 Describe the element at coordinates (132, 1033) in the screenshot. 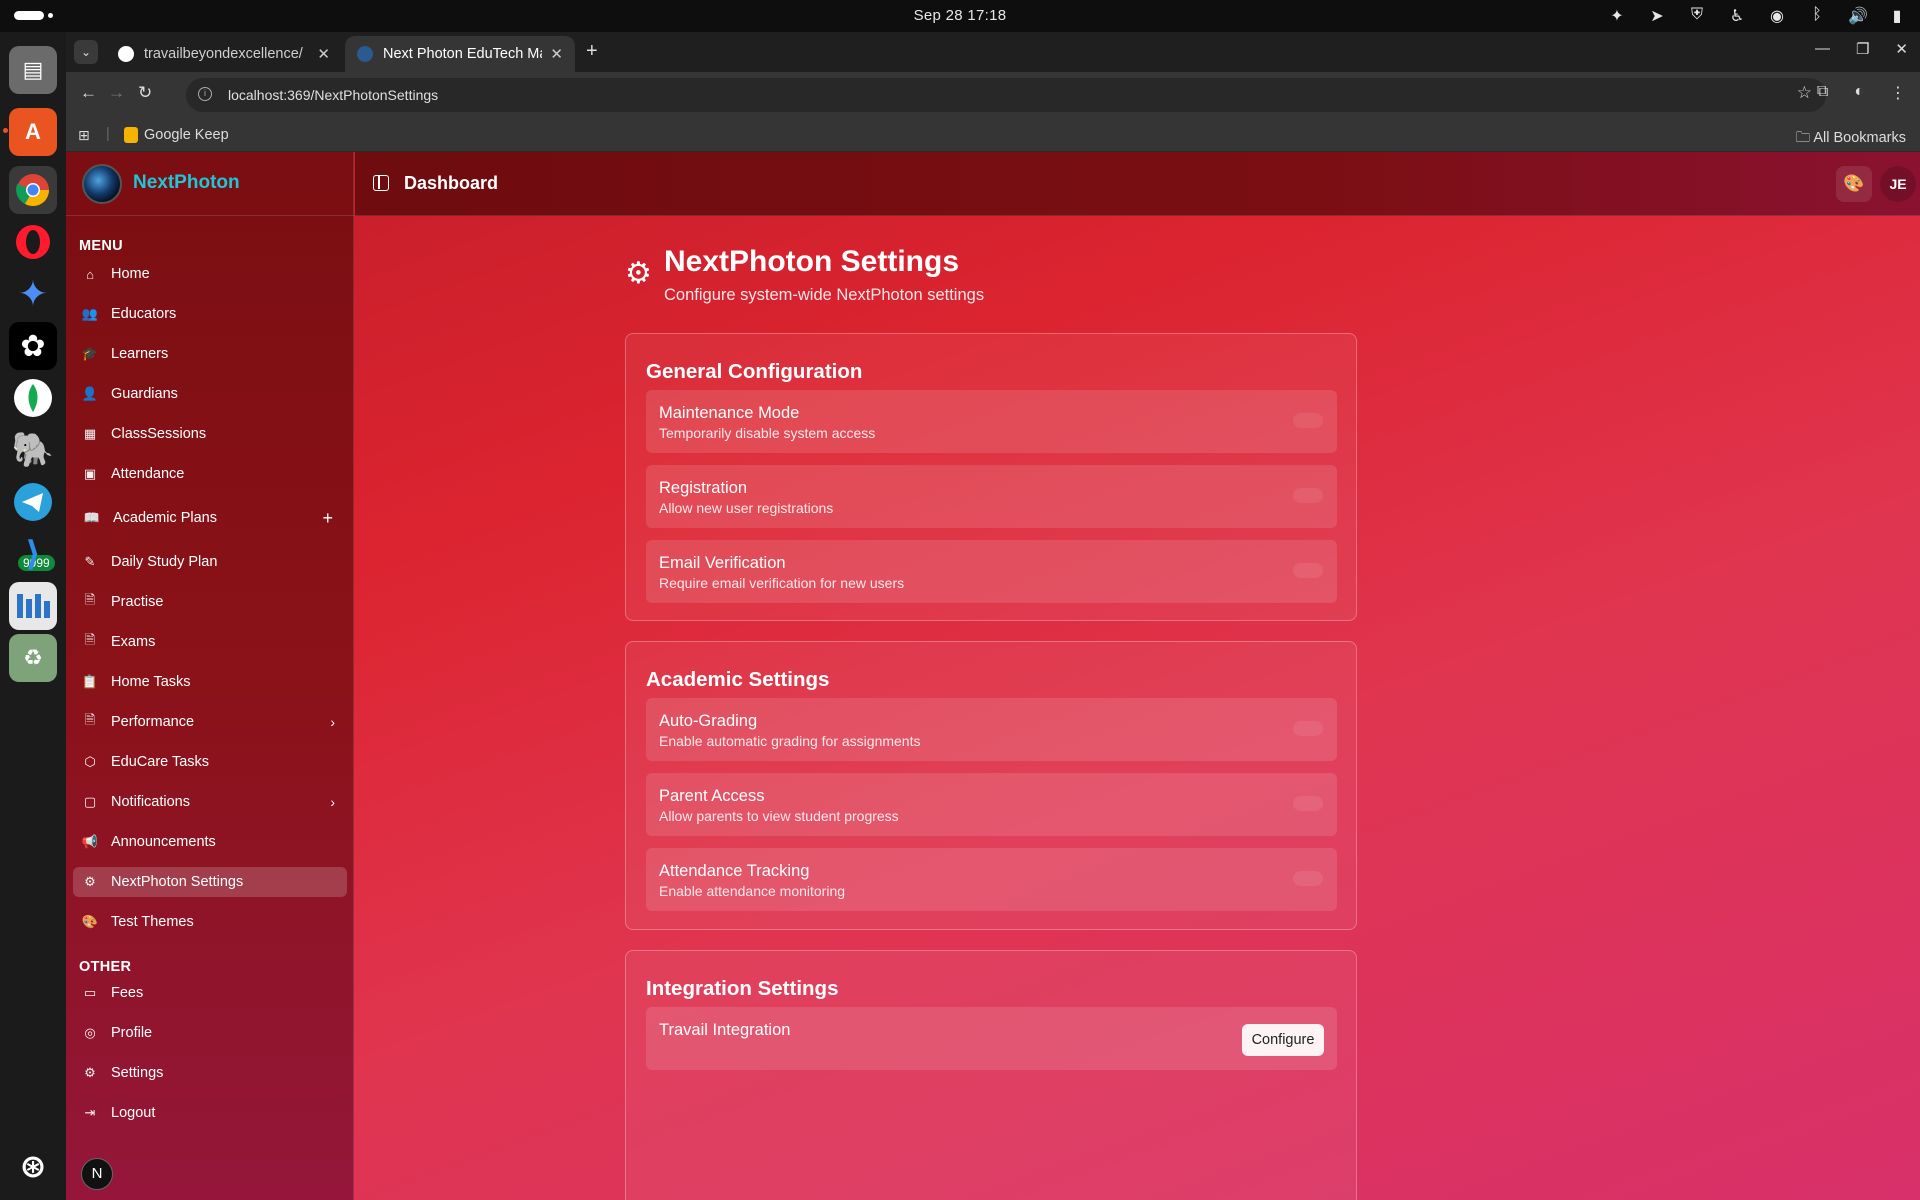

I see `sidebar-item-label: Profile` at that location.